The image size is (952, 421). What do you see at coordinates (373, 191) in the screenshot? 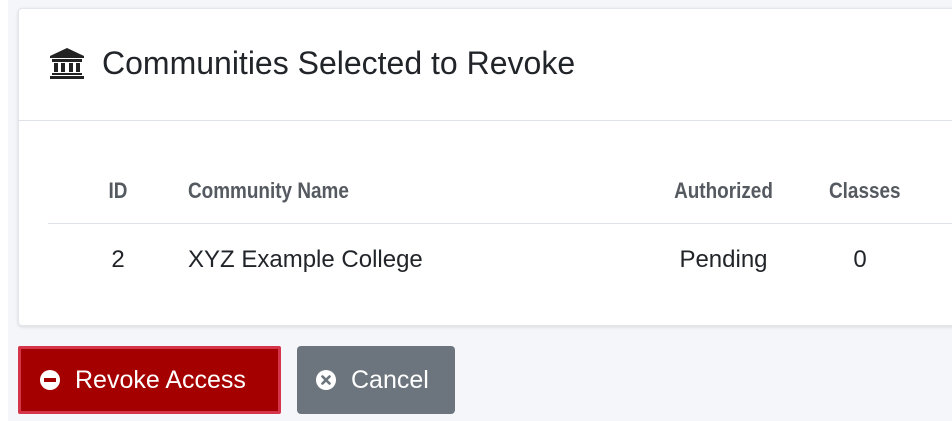
I see `column-header-community-name: Community Name` at bounding box center [373, 191].